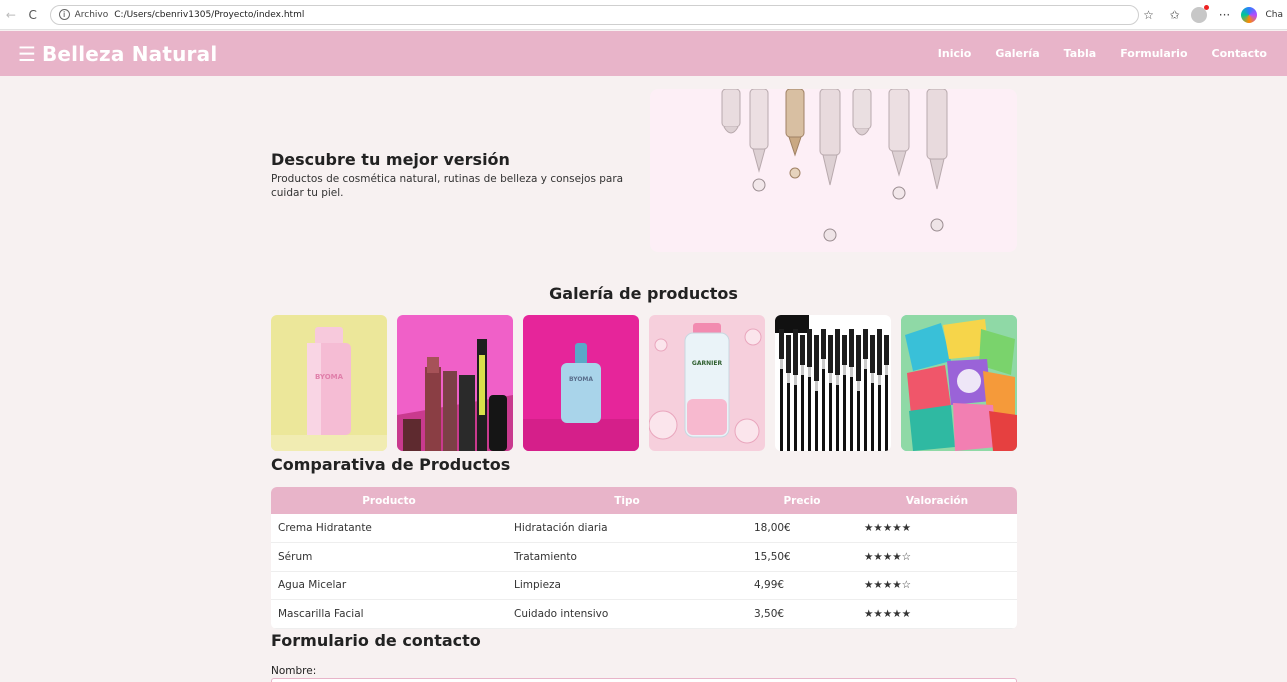  What do you see at coordinates (834, 165) in the screenshot?
I see `dropper-pipettes` at bounding box center [834, 165].